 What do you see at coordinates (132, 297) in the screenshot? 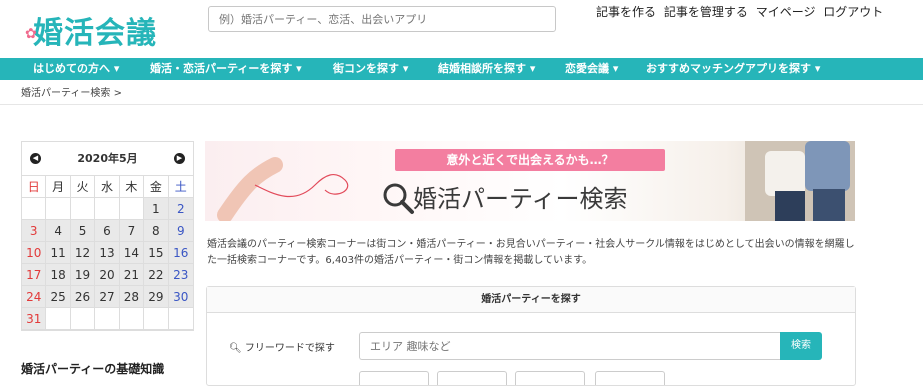
I see `calendar-day: 28` at bounding box center [132, 297].